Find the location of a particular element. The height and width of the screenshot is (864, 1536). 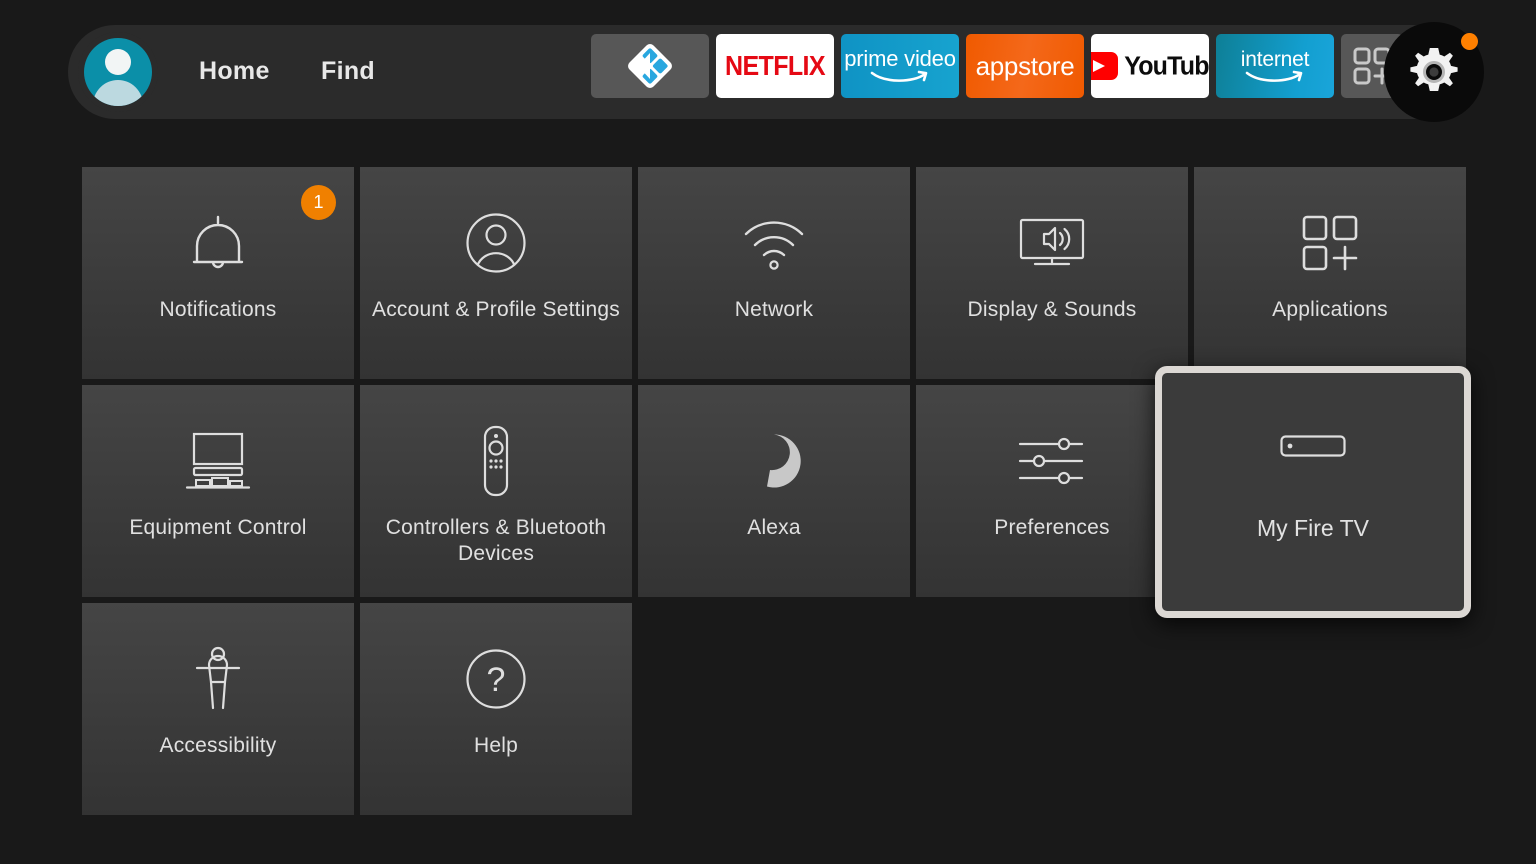

apps-grid-icon is located at coordinates (1330, 243).